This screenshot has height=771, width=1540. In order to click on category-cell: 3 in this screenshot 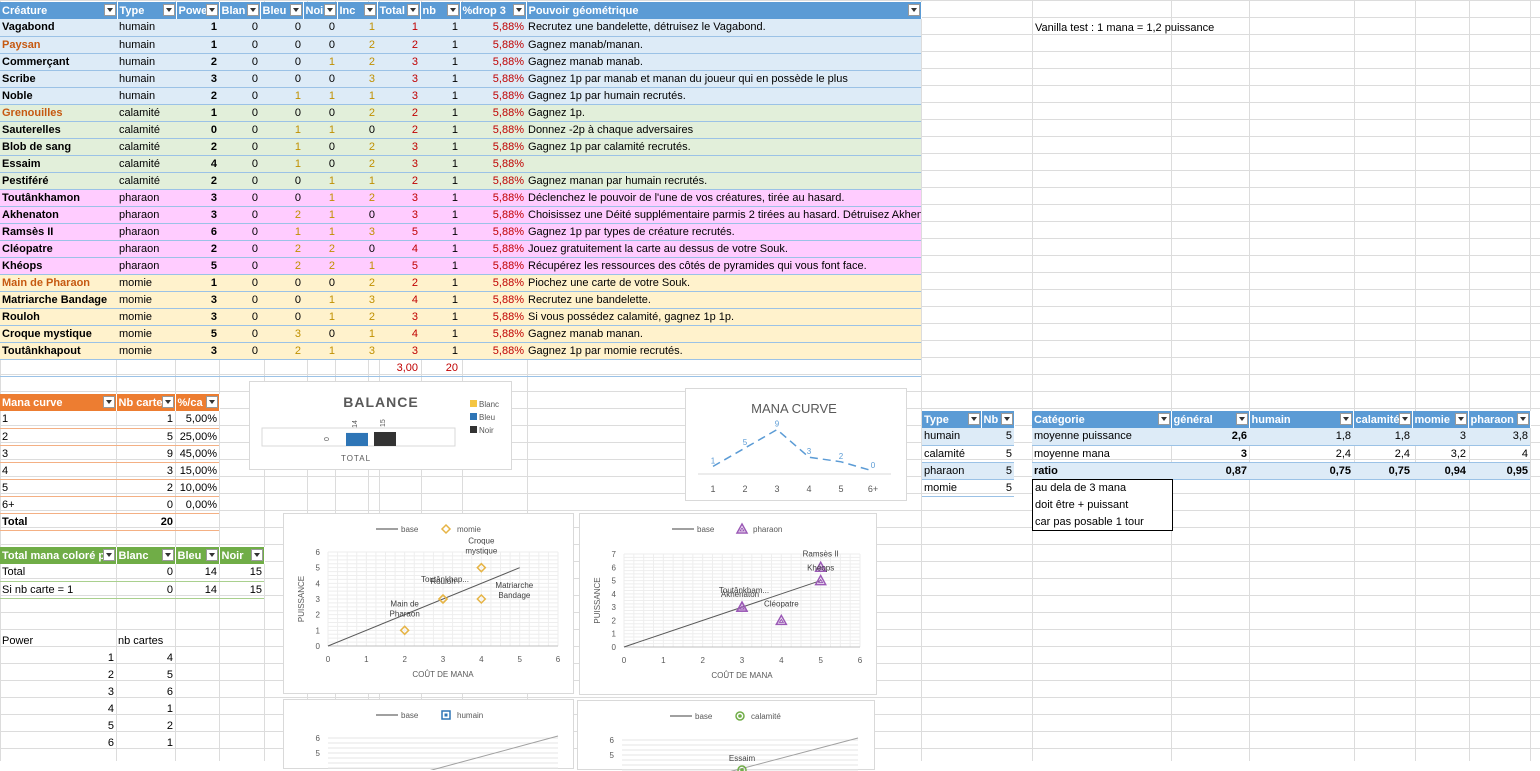, I will do `click(1210, 454)`.